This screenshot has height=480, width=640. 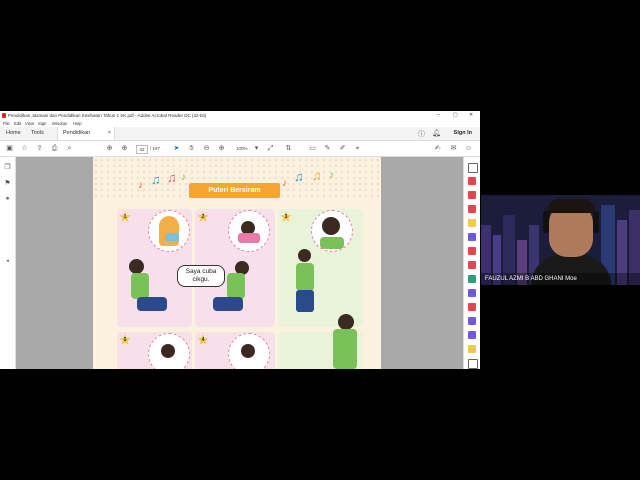 I want to click on zoom-level: 100%, so click(x=242, y=148).